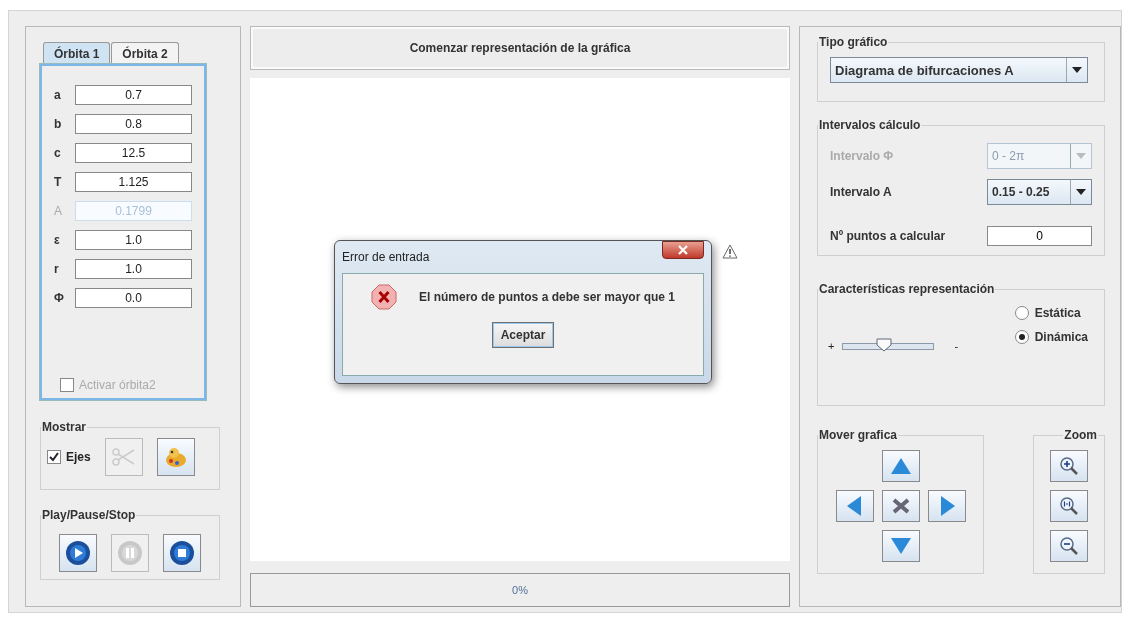 The height and width of the screenshot is (623, 1130). I want to click on progress-text: 0%, so click(520, 589).